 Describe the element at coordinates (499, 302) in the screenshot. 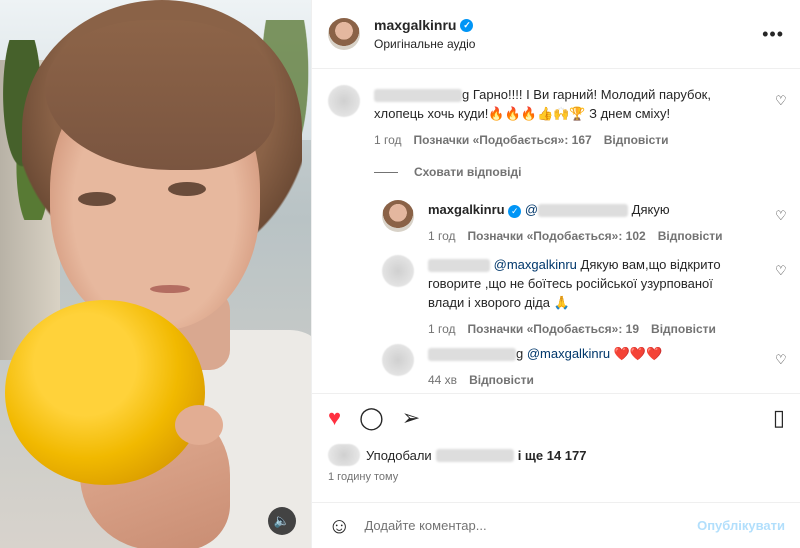

I see `reply-text-line: влади і хворого діда 🙏` at that location.